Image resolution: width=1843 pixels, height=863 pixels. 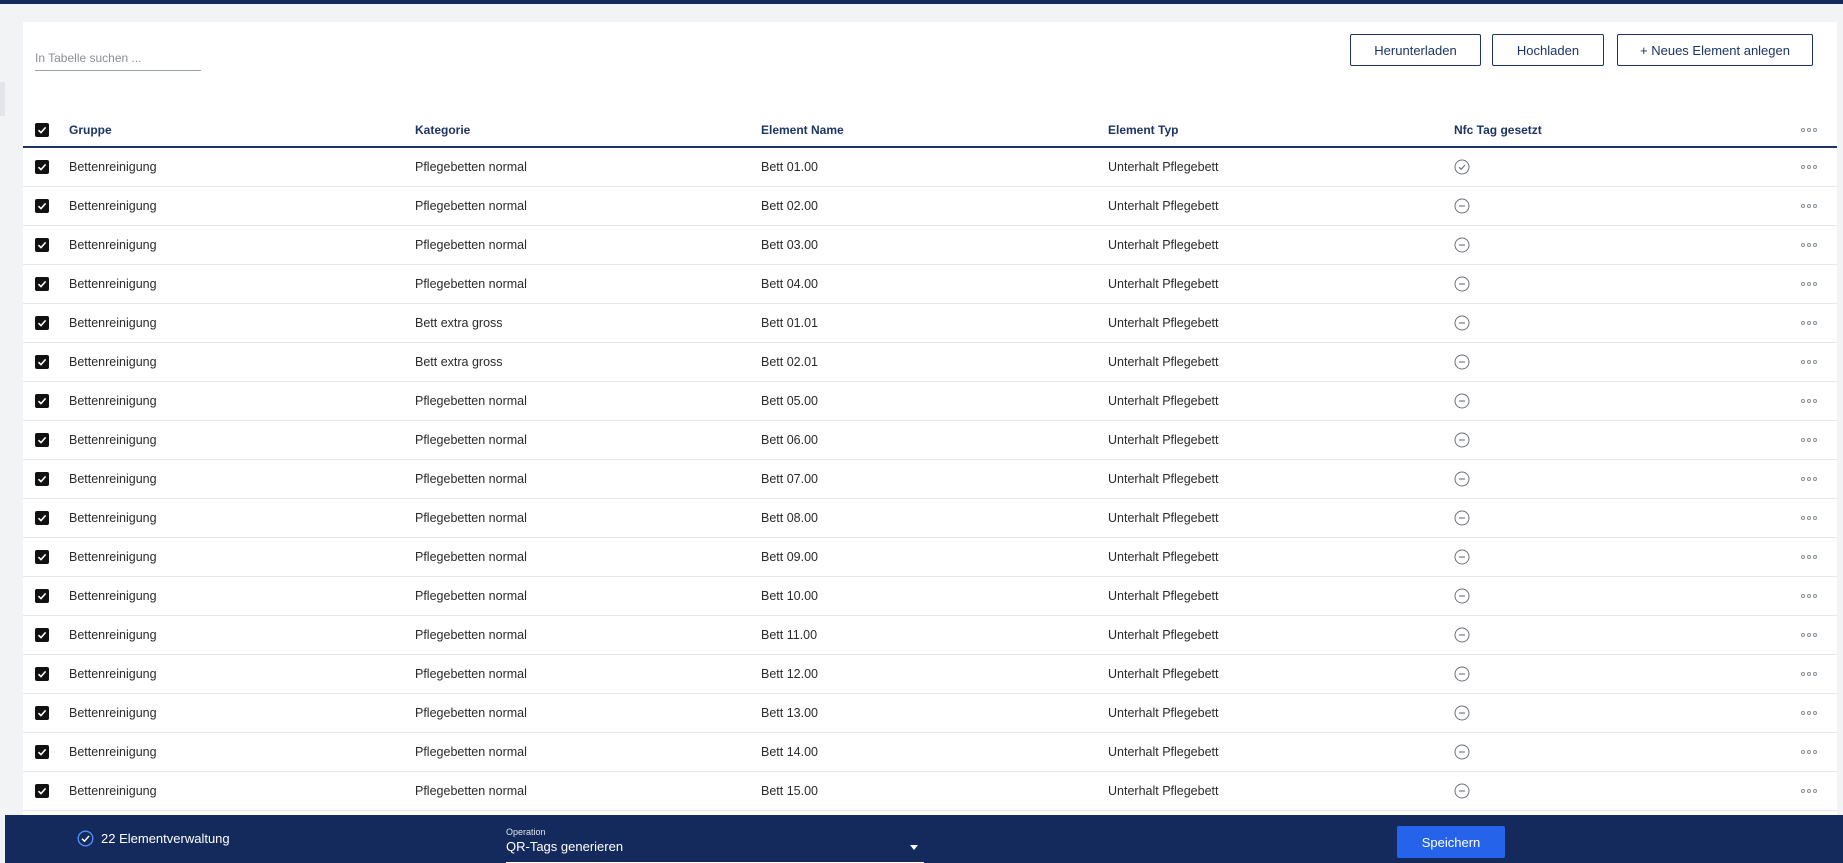 I want to click on column-header-kategorie: Kategorie, so click(x=442, y=130).